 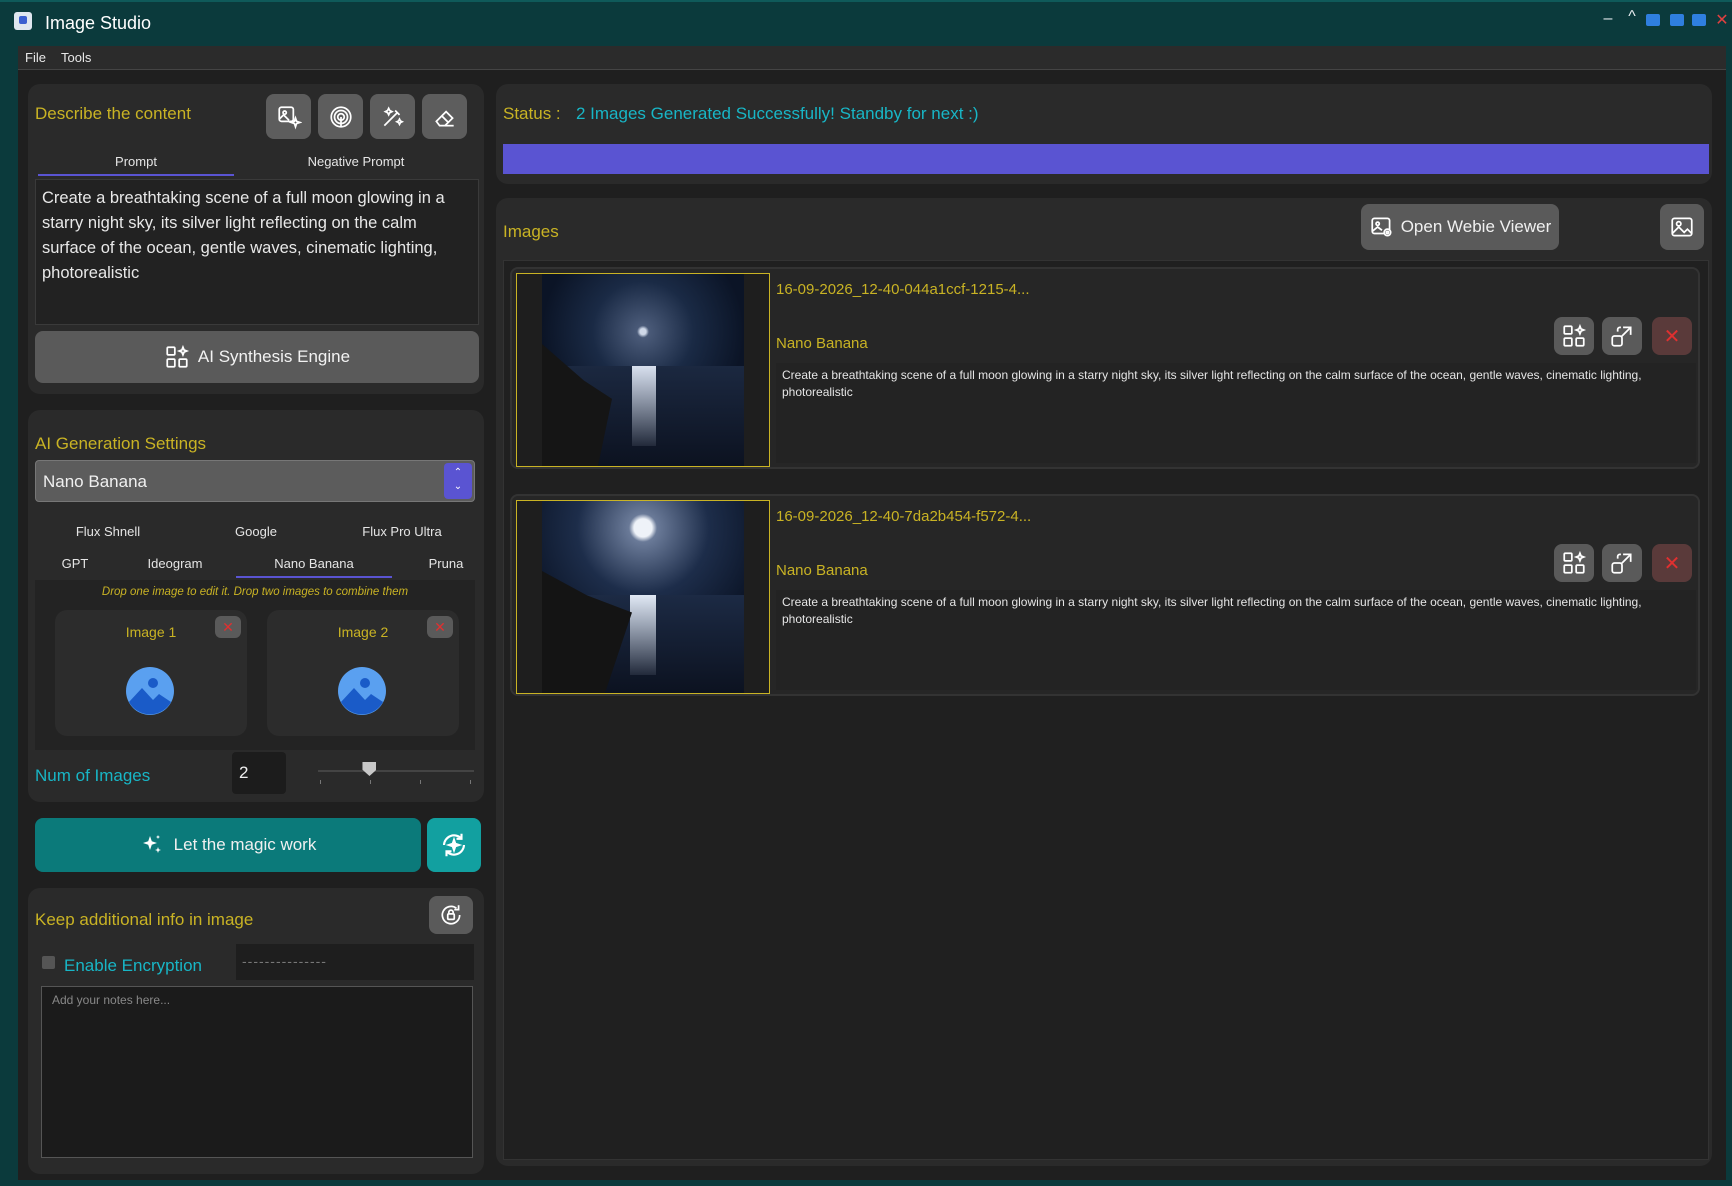 What do you see at coordinates (1722, 20) in the screenshot?
I see `close-icon: ✕` at bounding box center [1722, 20].